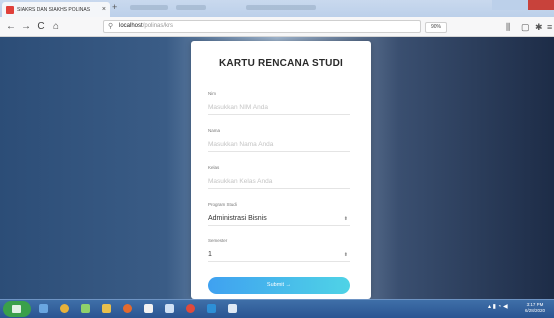 The height and width of the screenshot is (318, 554). Describe the element at coordinates (148, 309) in the screenshot. I see `taskbar-media-icon` at that location.